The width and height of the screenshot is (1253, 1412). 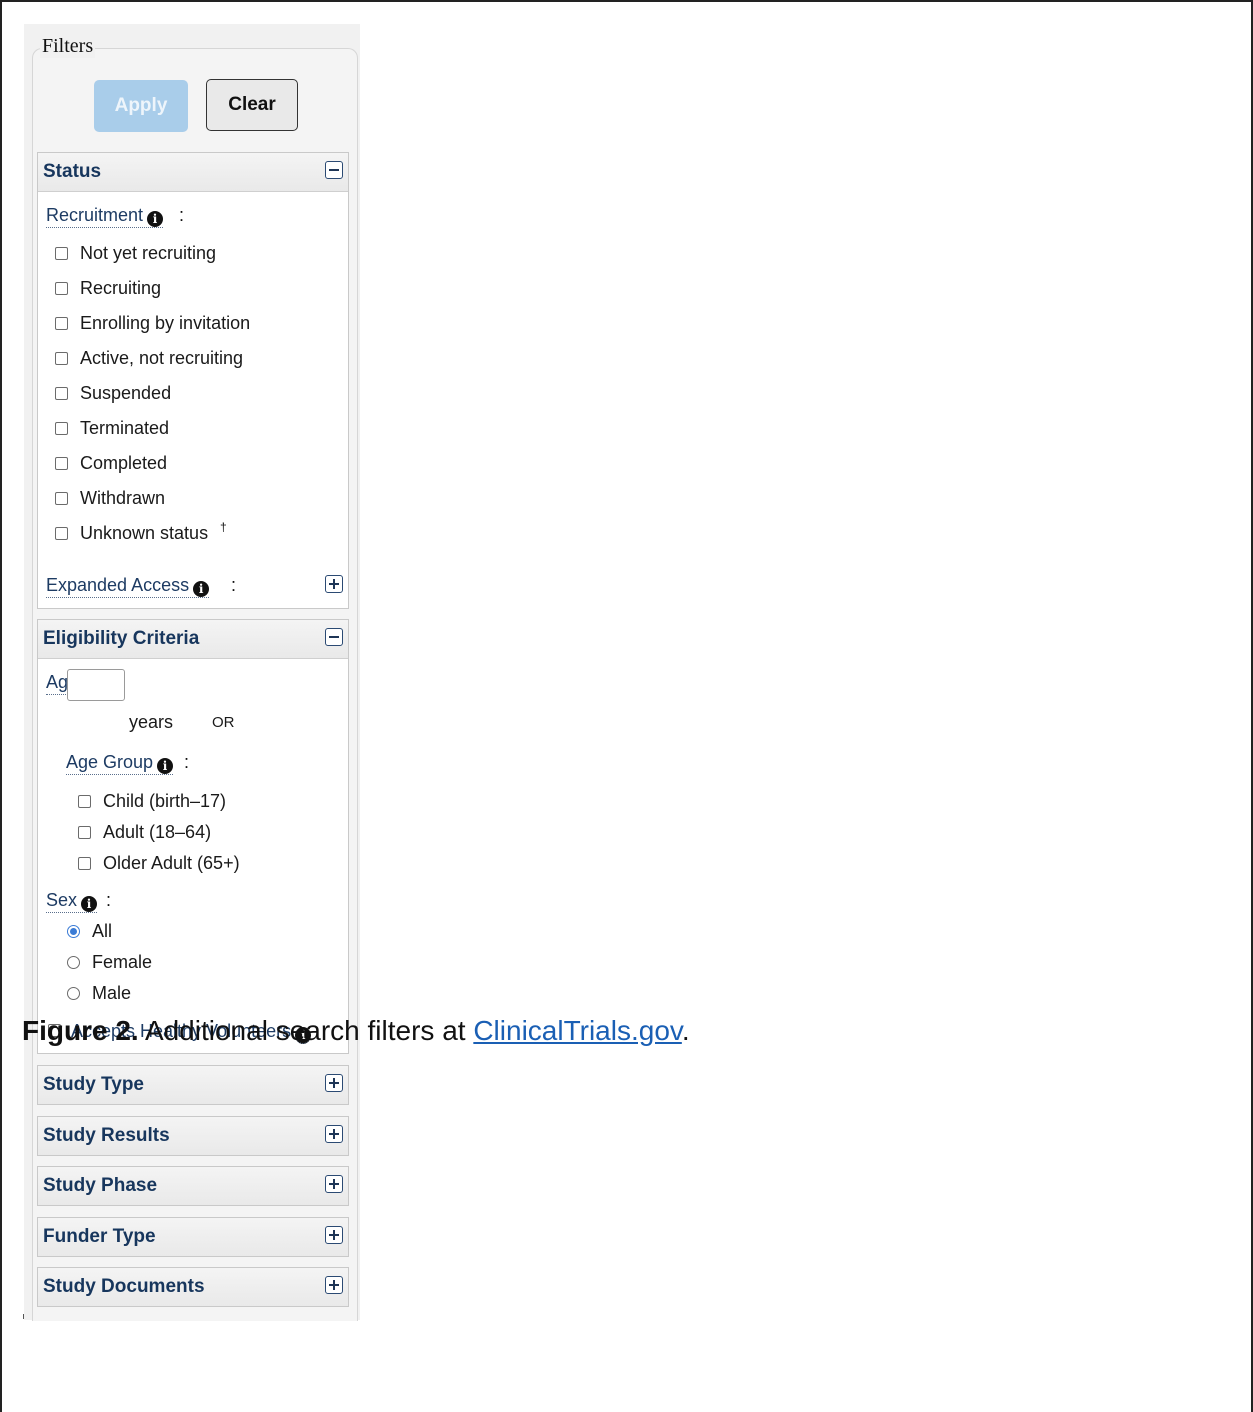 I want to click on recruitment-option-label: Completed, so click(x=123, y=463).